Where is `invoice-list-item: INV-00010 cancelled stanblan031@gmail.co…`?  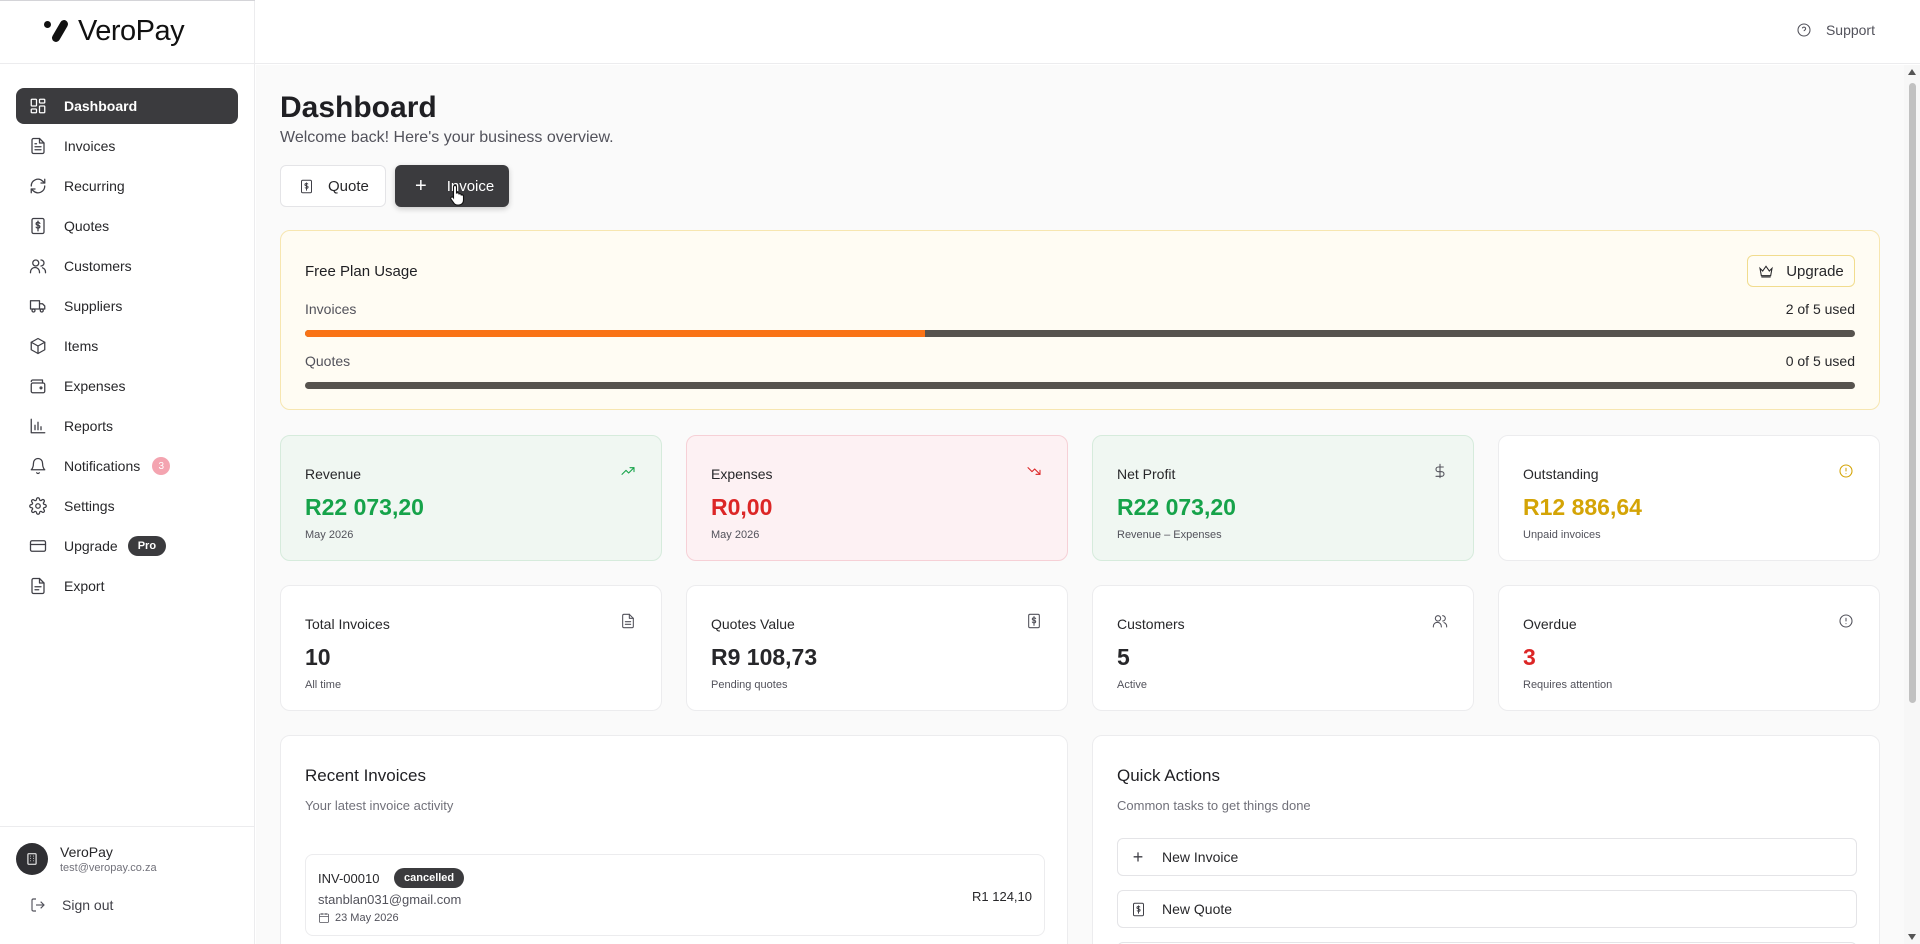
invoice-list-item: INV-00010 cancelled stanblan031@gmail.co… is located at coordinates (675, 895).